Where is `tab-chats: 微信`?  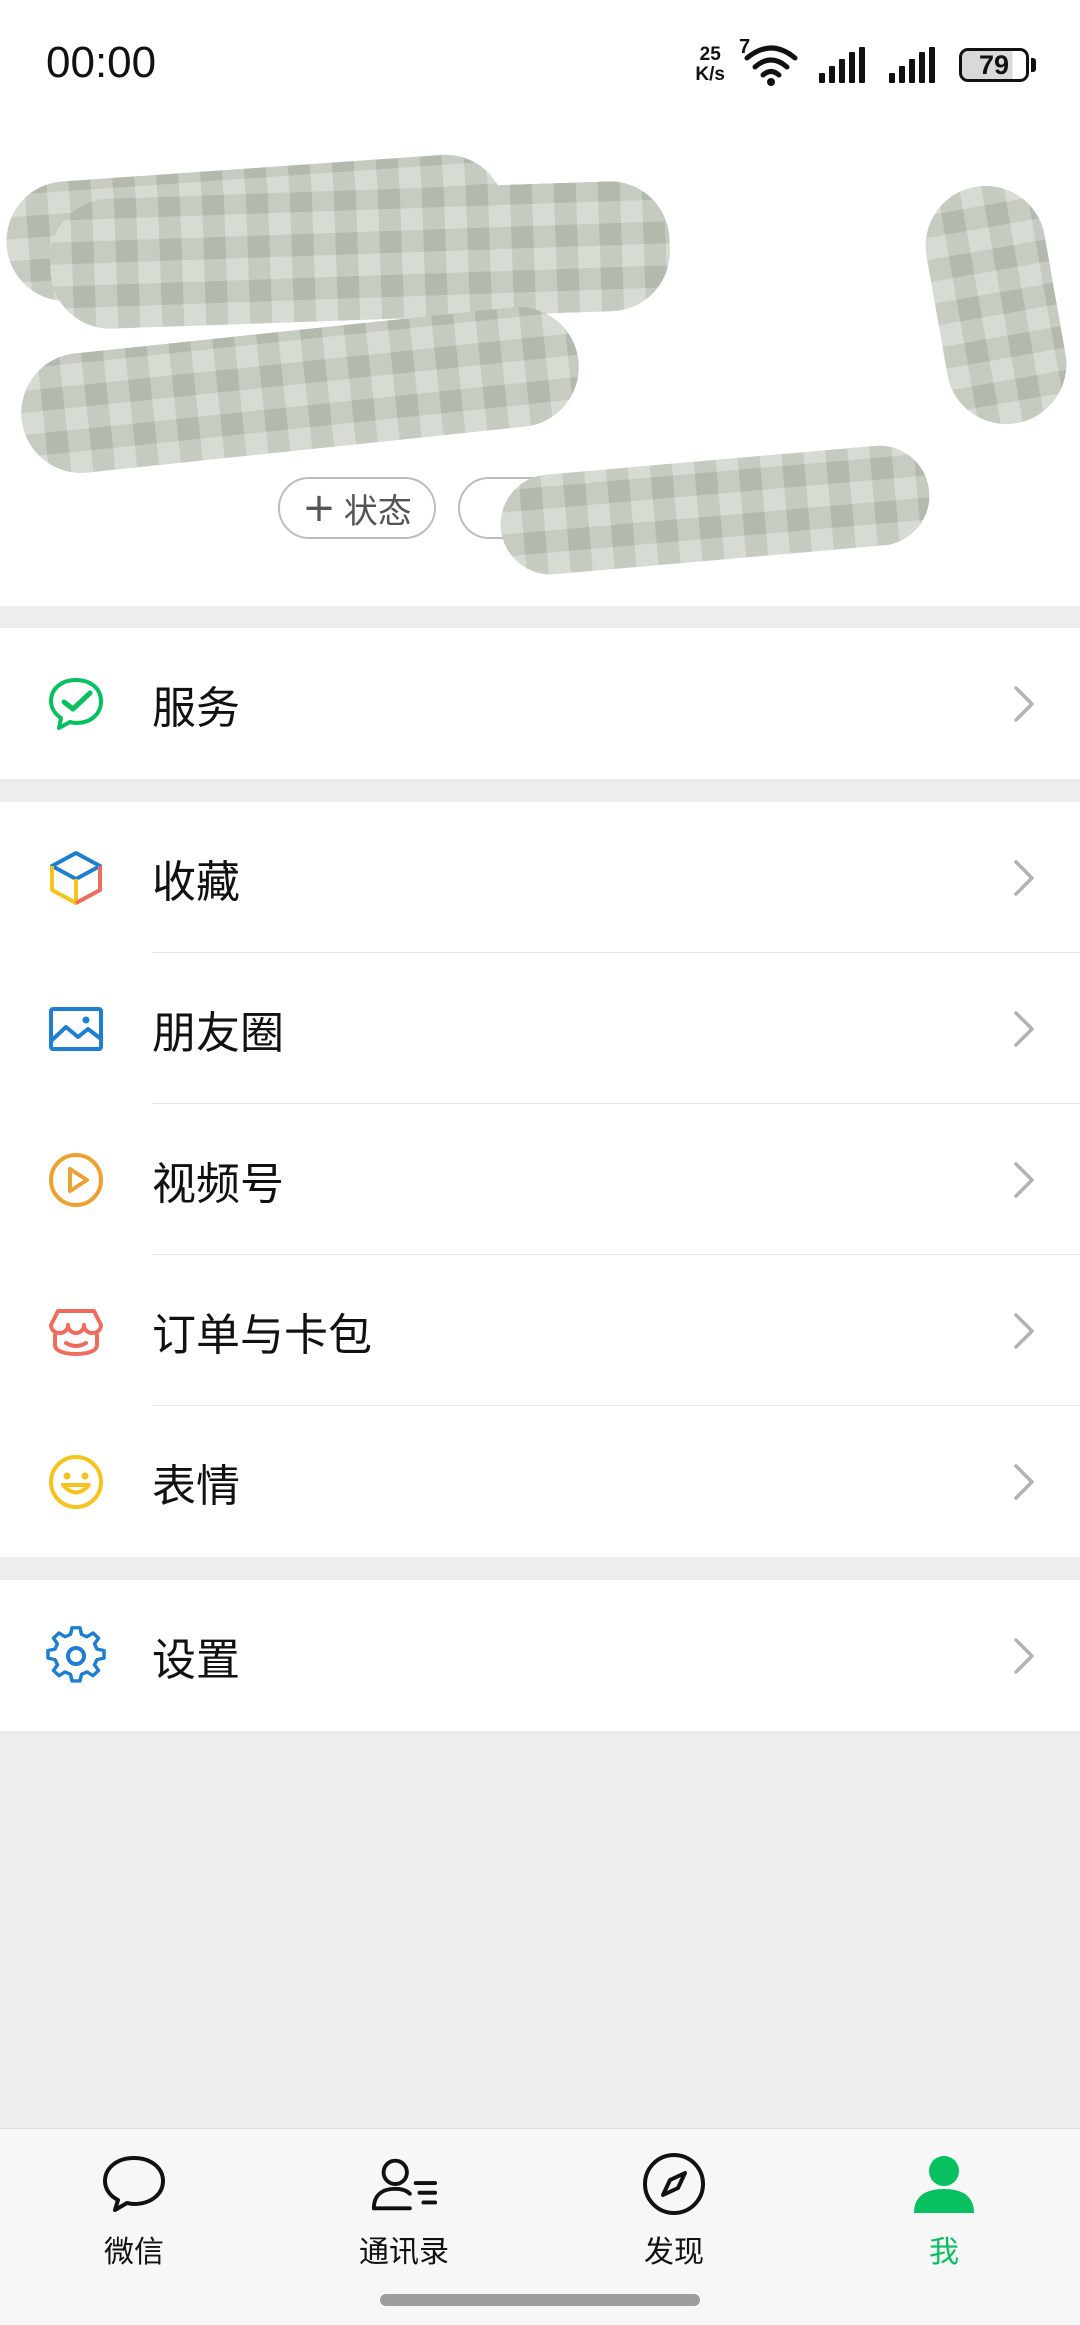
tab-chats: 微信 is located at coordinates (134, 2214).